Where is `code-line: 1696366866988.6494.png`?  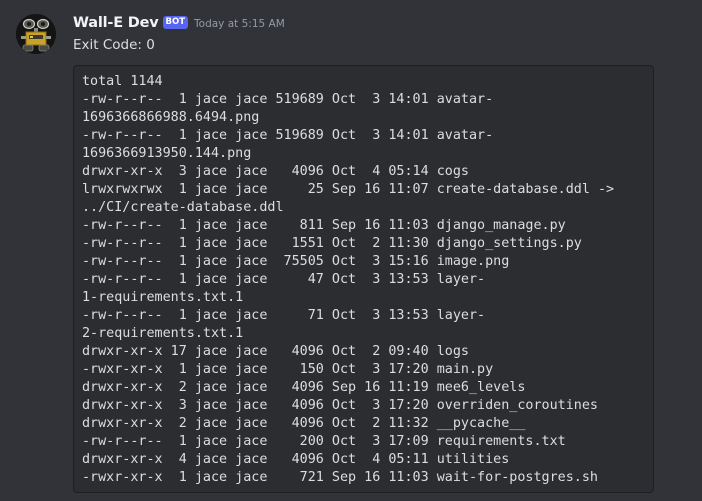
code-line: 1696366866988.6494.png is located at coordinates (171, 117).